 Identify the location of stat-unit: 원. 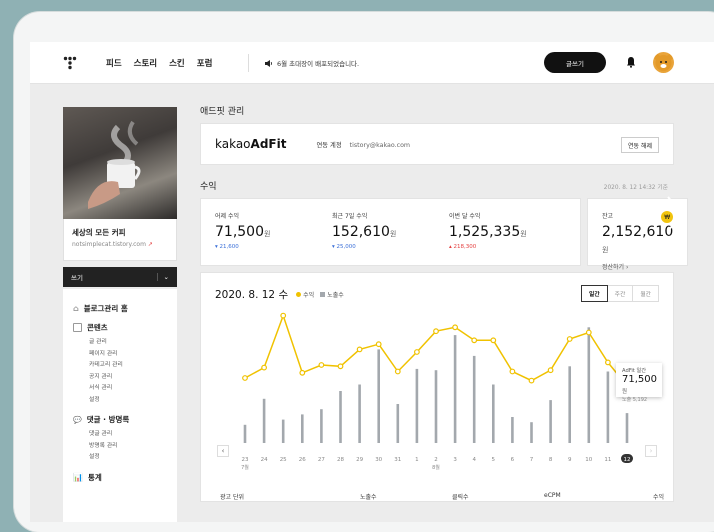
(523, 234).